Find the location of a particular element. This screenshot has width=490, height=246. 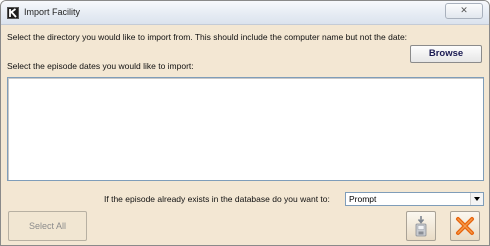

import-disk-icon is located at coordinates (421, 226).